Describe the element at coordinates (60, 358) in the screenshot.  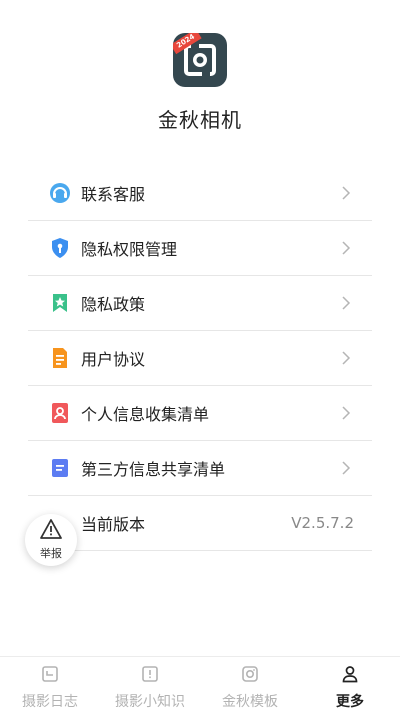
I see `document-icon` at that location.